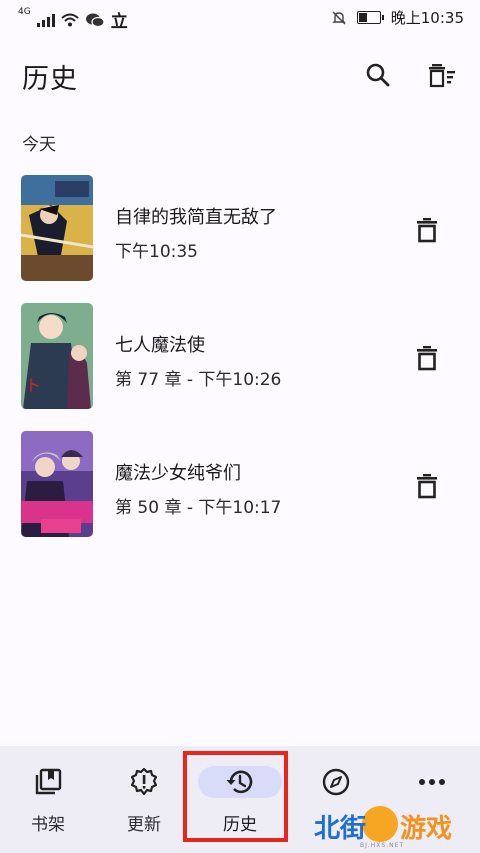 The width and height of the screenshot is (480, 853). What do you see at coordinates (426, 829) in the screenshot?
I see `watermark-text-right: 游戏` at bounding box center [426, 829].